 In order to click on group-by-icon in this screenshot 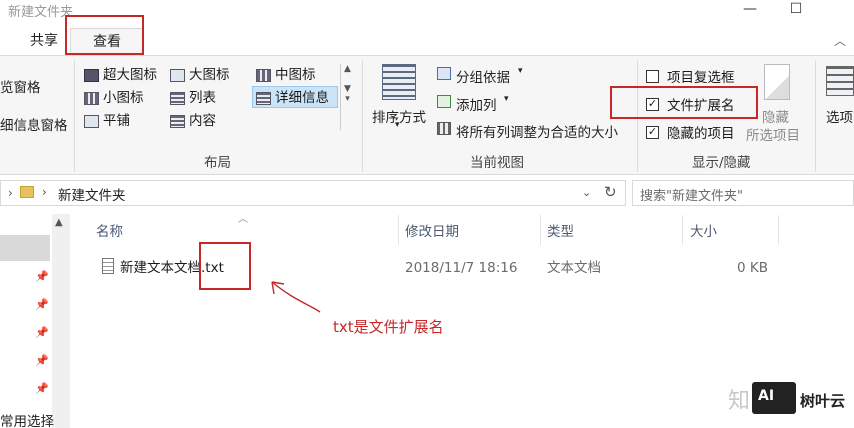, I will do `click(444, 73)`.